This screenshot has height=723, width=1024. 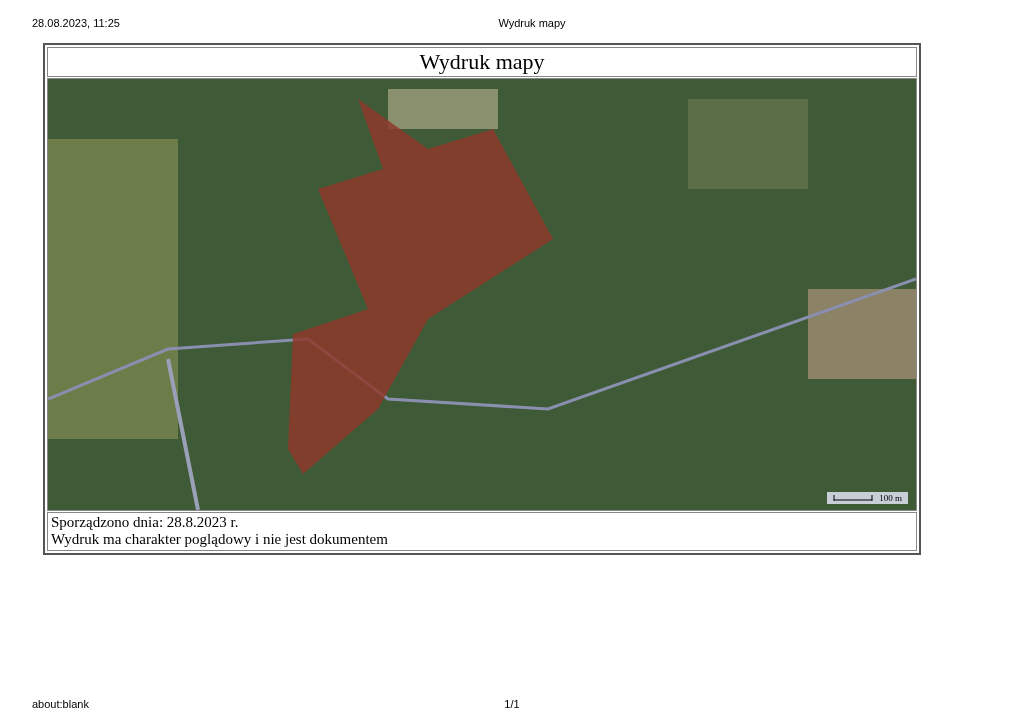 I want to click on document-title: Wydruk mapy, so click(x=482, y=62).